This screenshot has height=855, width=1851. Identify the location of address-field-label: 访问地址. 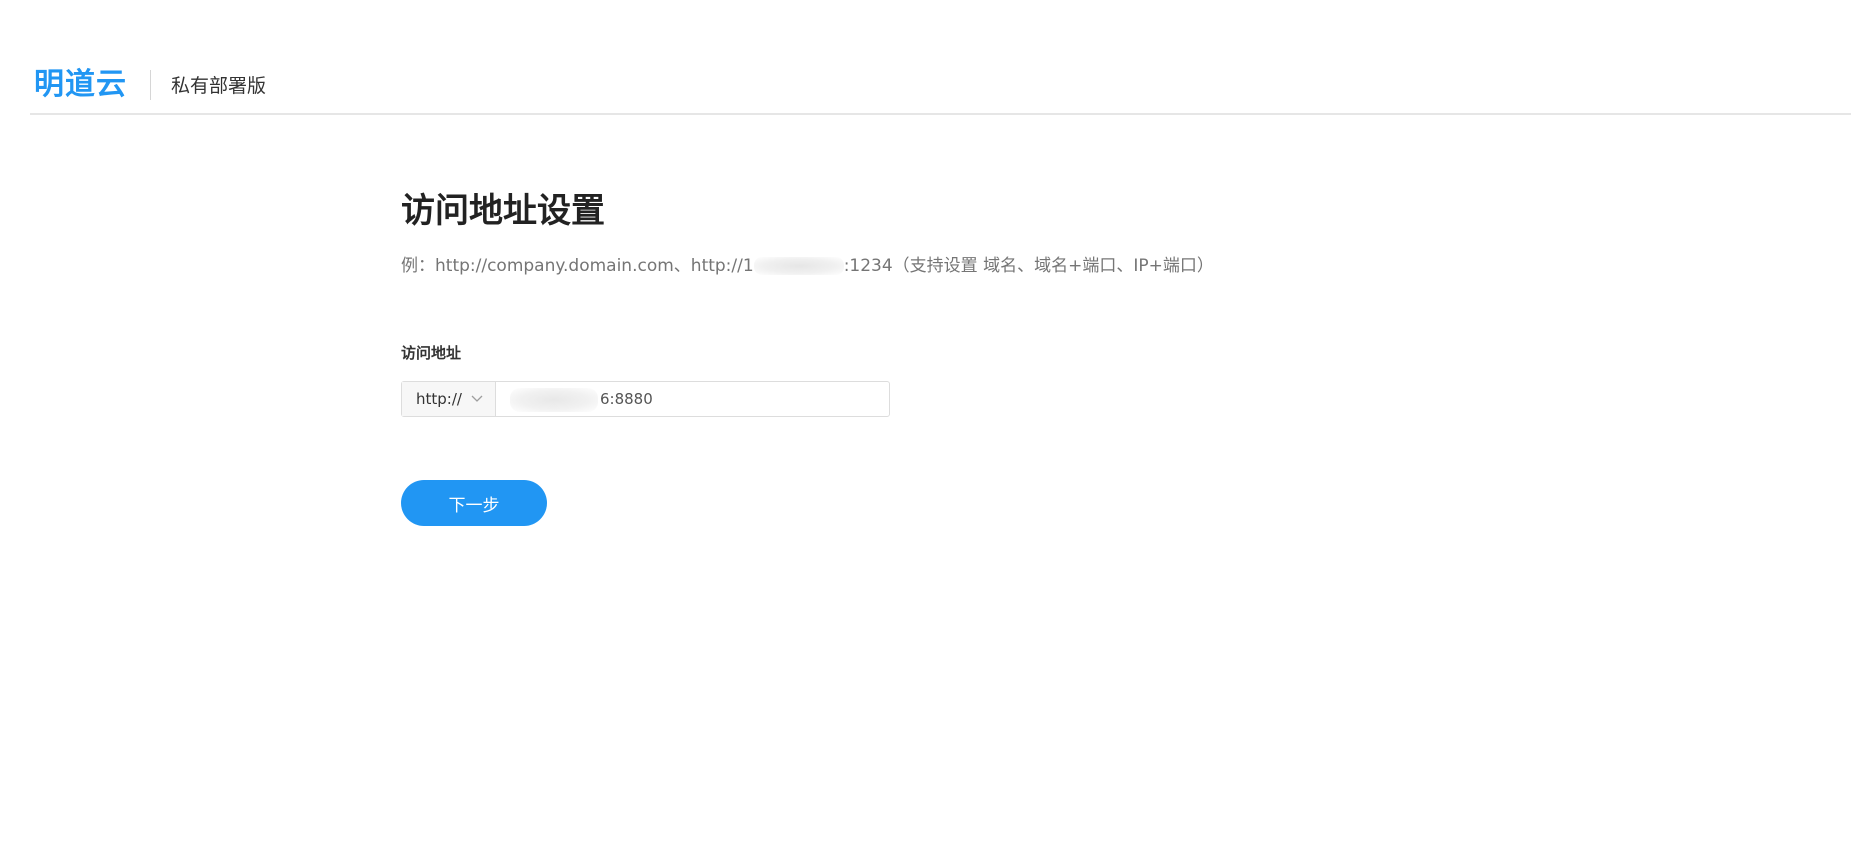
(431, 353).